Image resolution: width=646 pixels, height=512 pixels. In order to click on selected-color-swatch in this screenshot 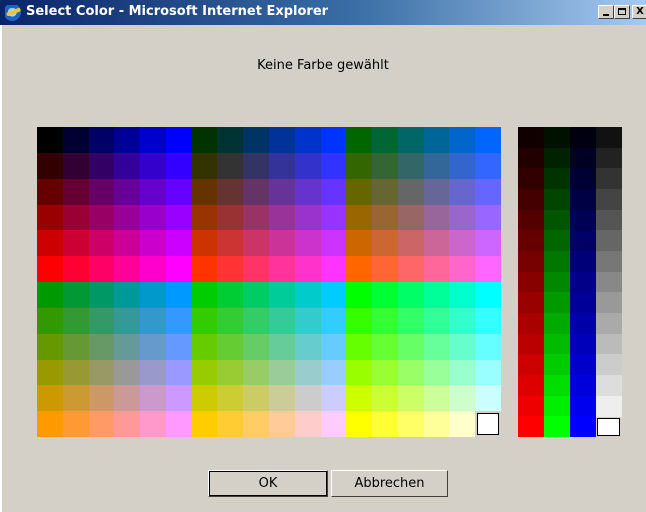, I will do `click(488, 424)`.